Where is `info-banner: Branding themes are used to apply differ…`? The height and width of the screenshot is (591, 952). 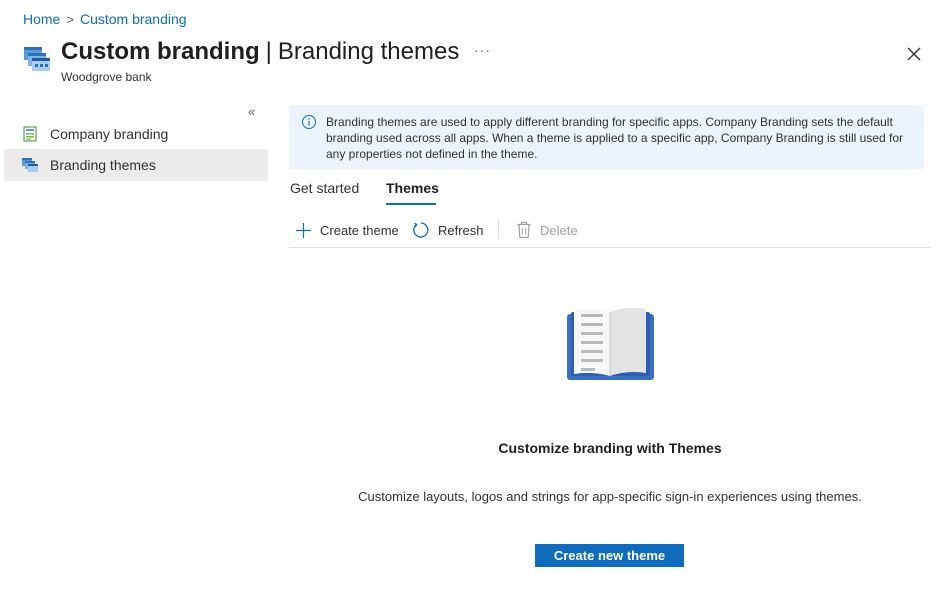
info-banner: Branding themes are used to apply differ… is located at coordinates (606, 137).